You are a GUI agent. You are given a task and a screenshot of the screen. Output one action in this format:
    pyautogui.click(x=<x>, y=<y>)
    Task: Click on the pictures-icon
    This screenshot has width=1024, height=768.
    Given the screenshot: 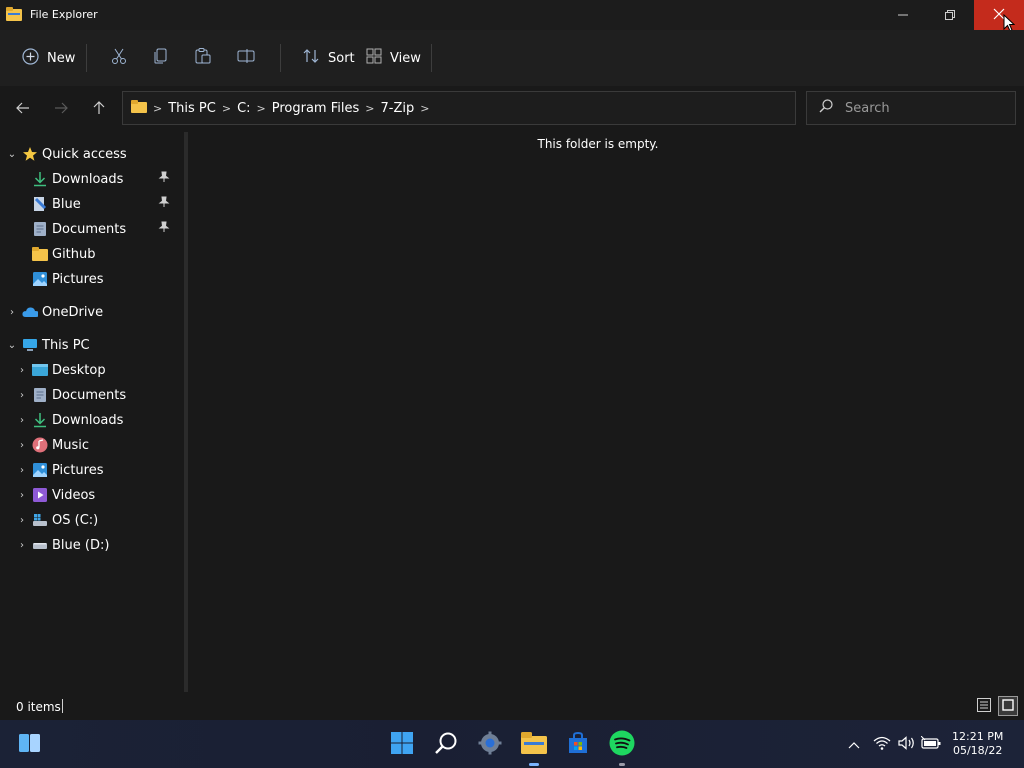 What is the action you would take?
    pyautogui.click(x=40, y=470)
    